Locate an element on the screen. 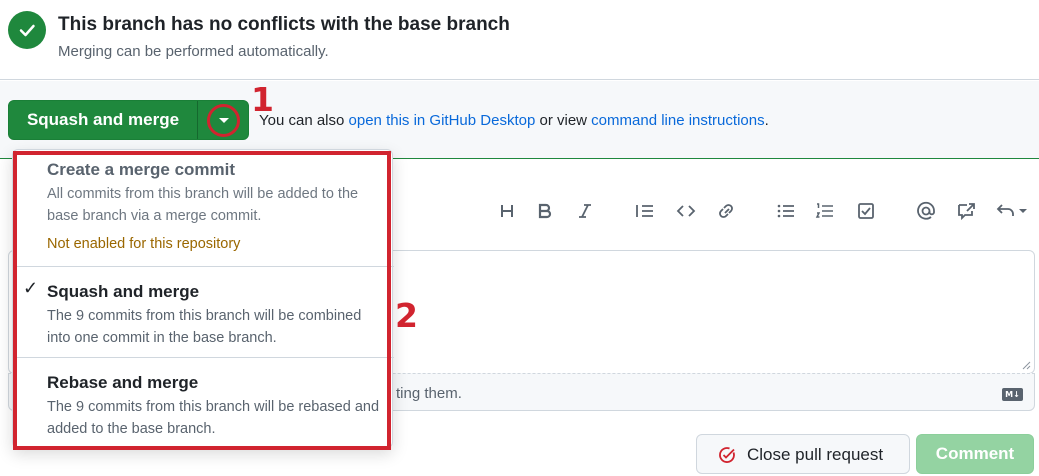 The width and height of the screenshot is (1039, 476). period-text: . is located at coordinates (766, 120).